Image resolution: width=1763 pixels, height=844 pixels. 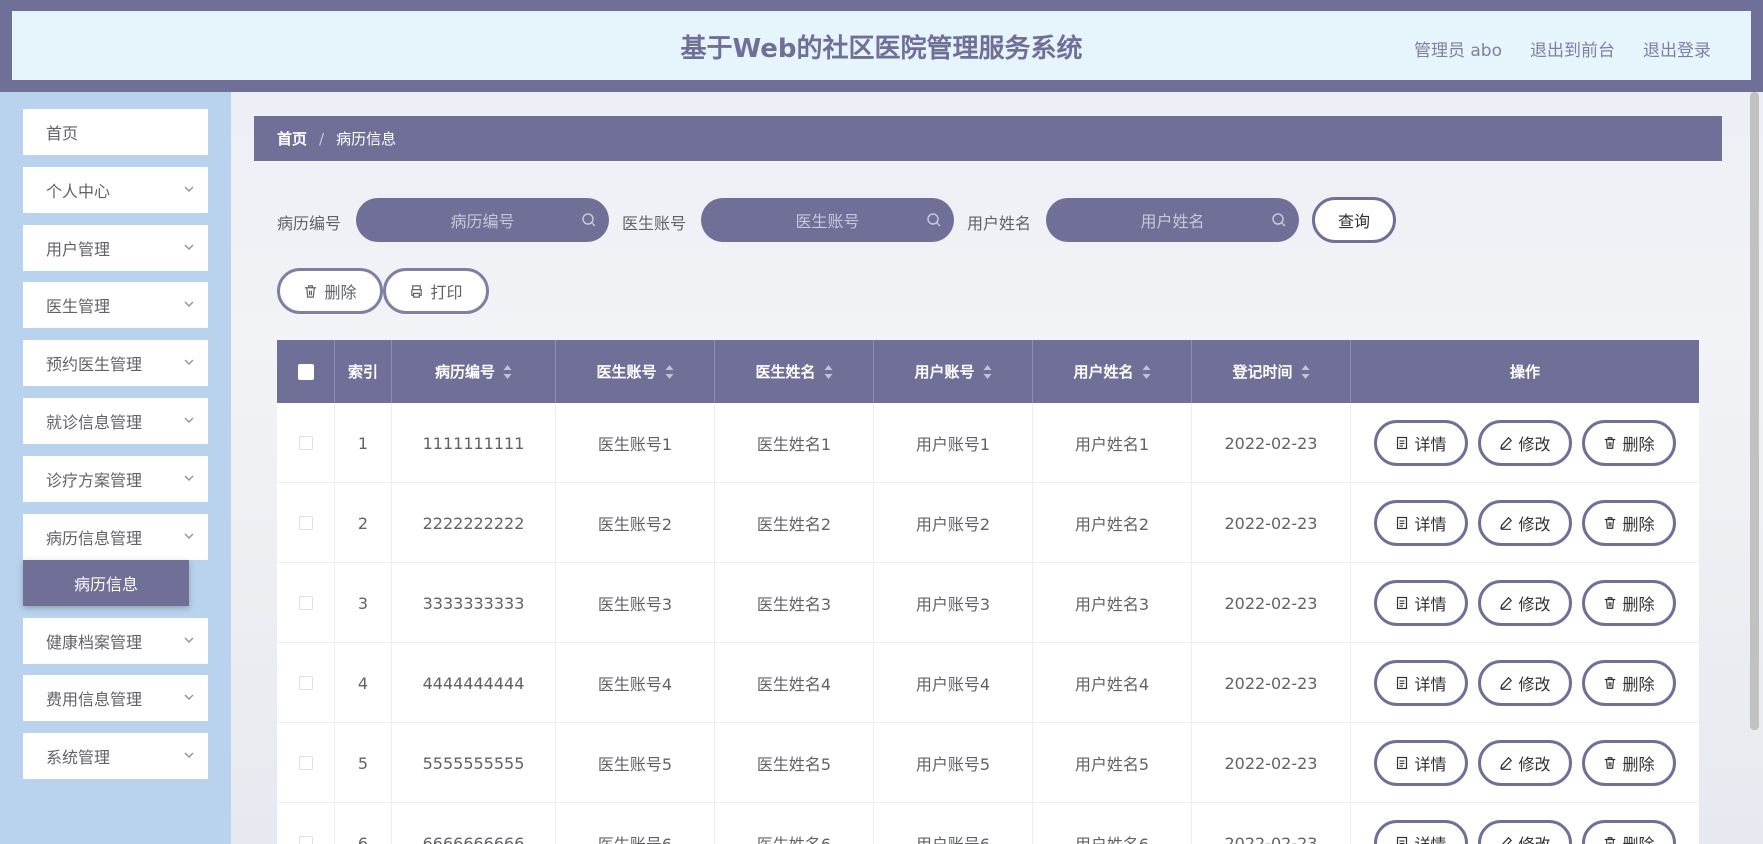 I want to click on cell-operations: 详情 修改 删除, so click(x=1525, y=823).